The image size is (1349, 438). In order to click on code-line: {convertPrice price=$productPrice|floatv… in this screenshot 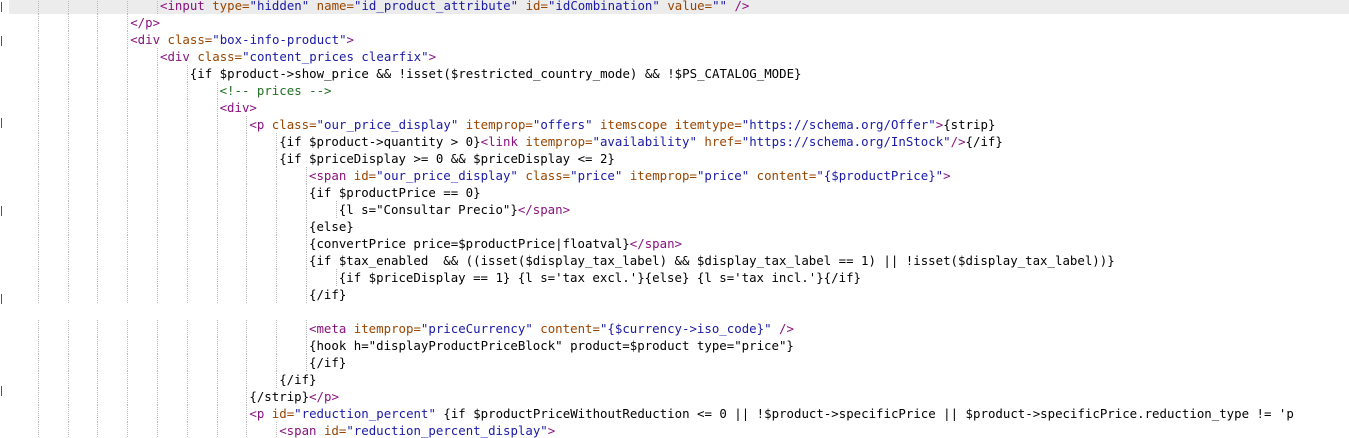, I will do `click(679, 243)`.